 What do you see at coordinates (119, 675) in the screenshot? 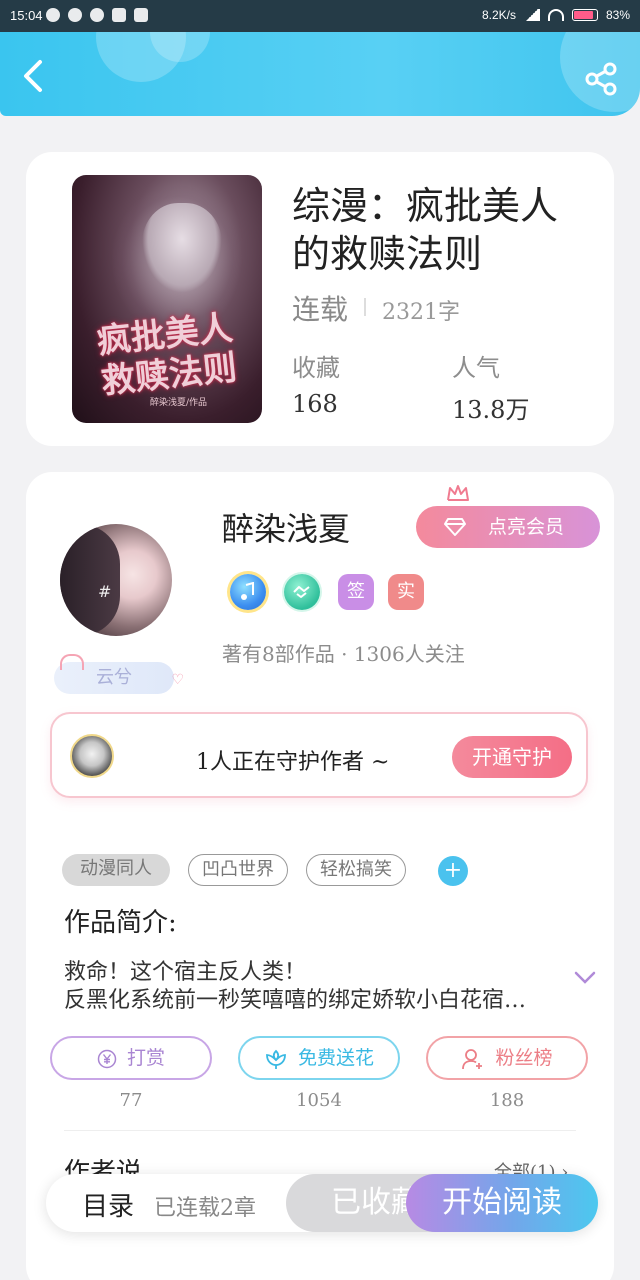
I see `nickname-tag: 云兮` at bounding box center [119, 675].